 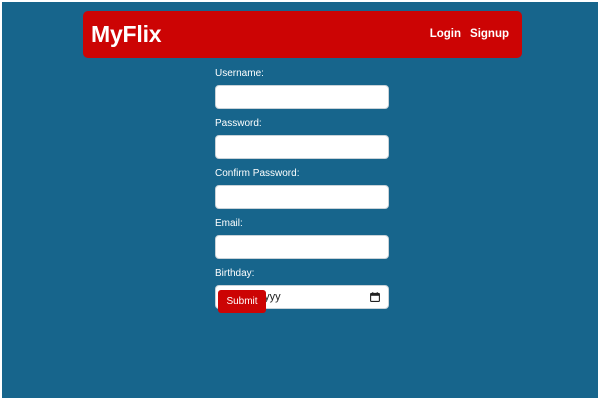 I want to click on signup-link: Signup, so click(x=489, y=34).